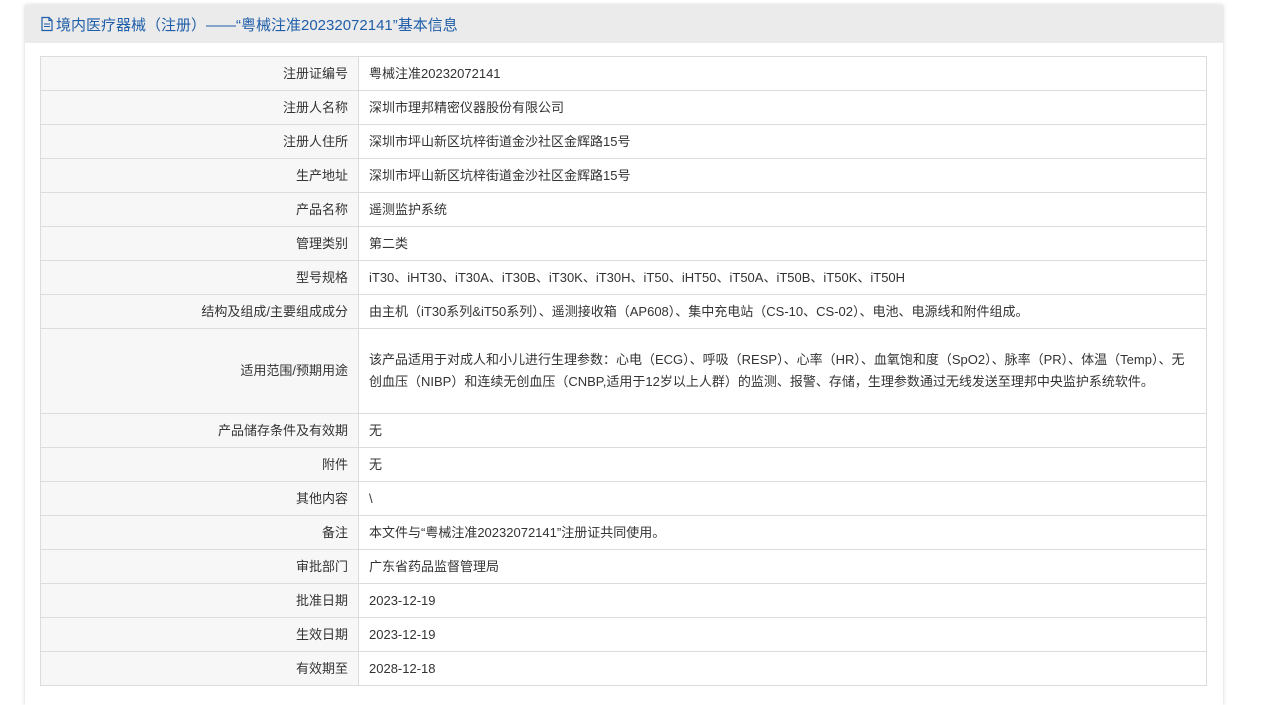 The height and width of the screenshot is (705, 1287). I want to click on table-row: 生产地址 深圳市坪山新区坑梓街道金沙社区金辉路15号, so click(623, 175).